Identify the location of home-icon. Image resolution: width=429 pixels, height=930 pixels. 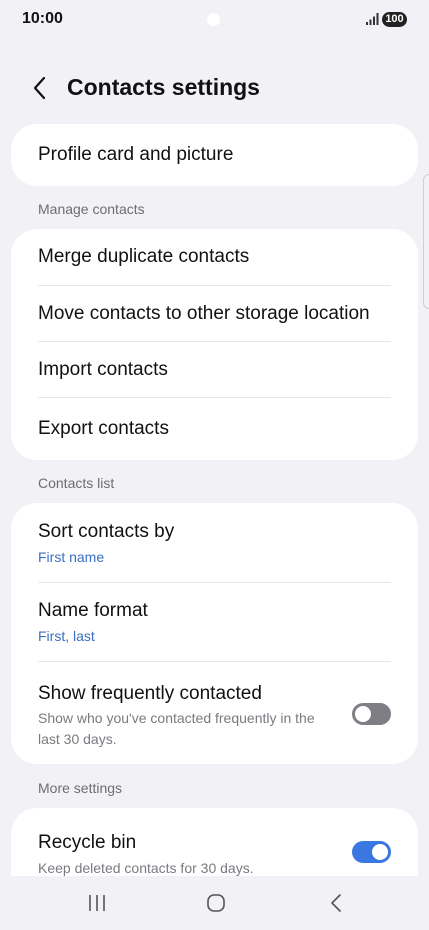
(216, 903).